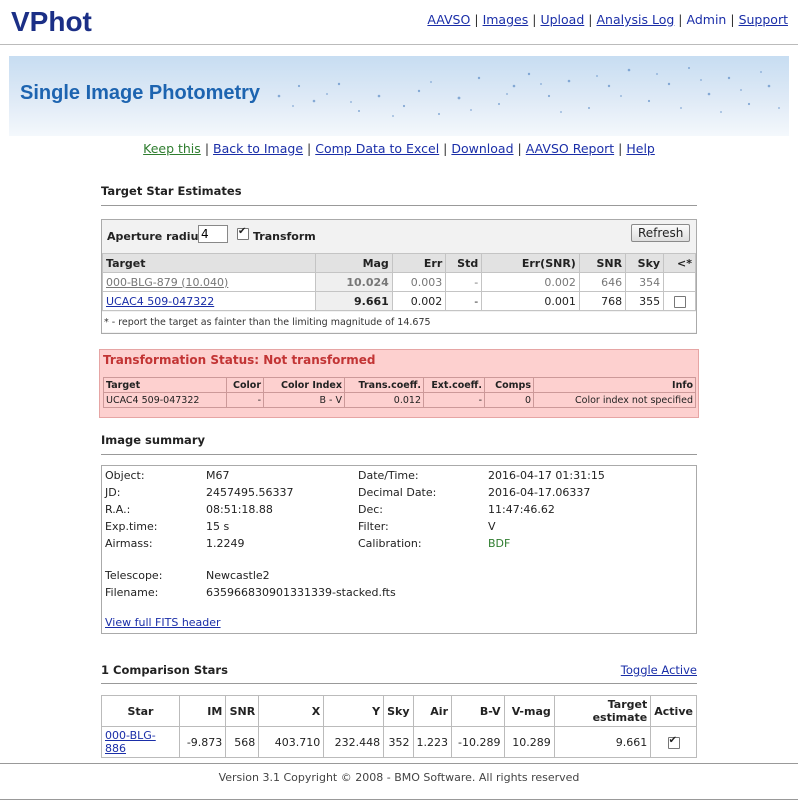 This screenshot has height=803, width=798. I want to click on col-x: X, so click(291, 711).